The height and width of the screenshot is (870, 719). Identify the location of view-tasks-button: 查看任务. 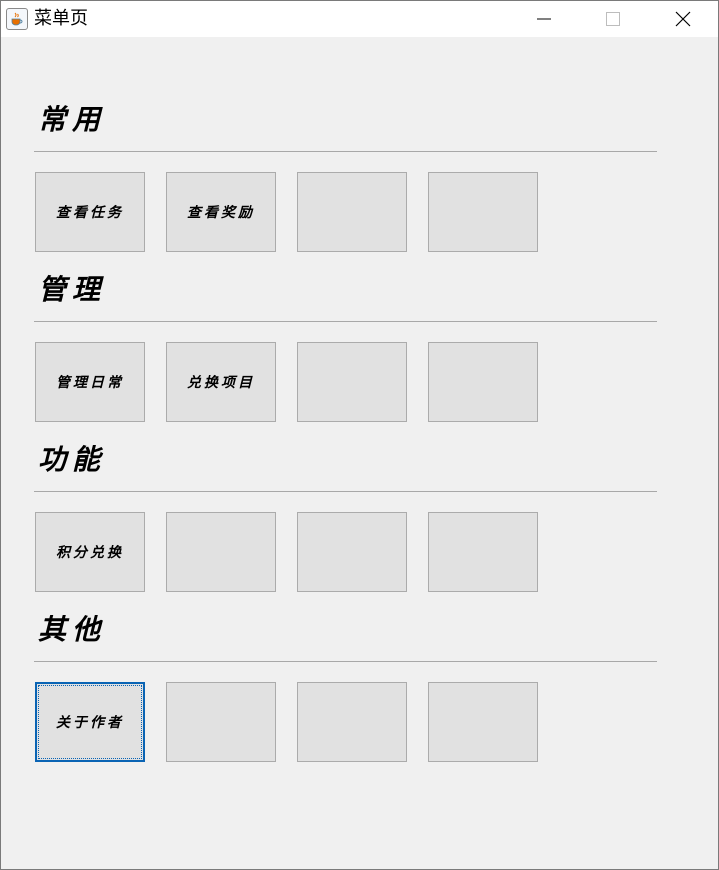
(90, 212).